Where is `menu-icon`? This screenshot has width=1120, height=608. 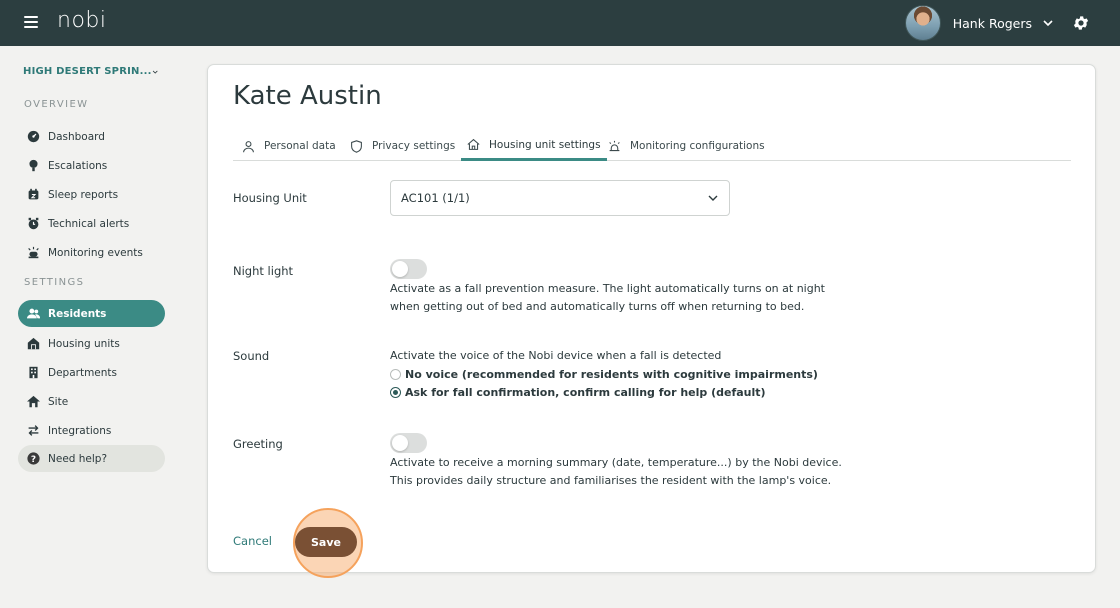 menu-icon is located at coordinates (31, 23).